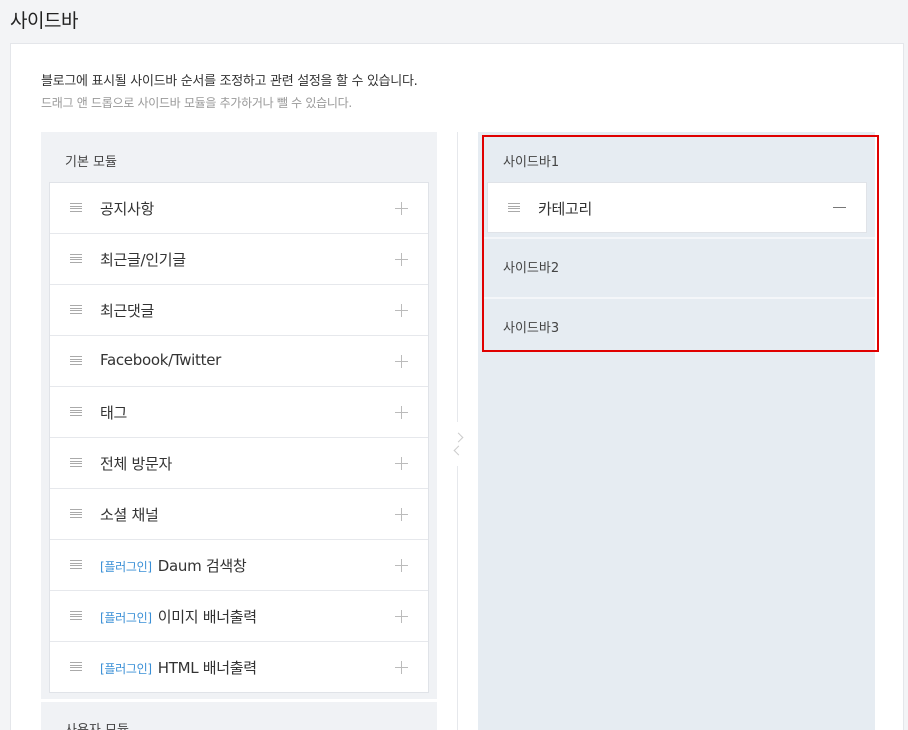  I want to click on module-label: 최근댓글, so click(127, 310).